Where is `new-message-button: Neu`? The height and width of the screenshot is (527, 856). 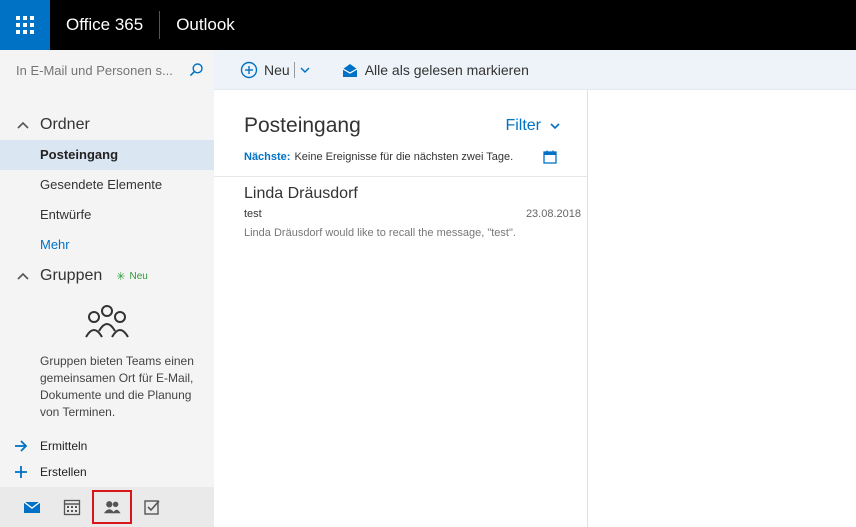
new-message-button: Neu is located at coordinates (275, 70).